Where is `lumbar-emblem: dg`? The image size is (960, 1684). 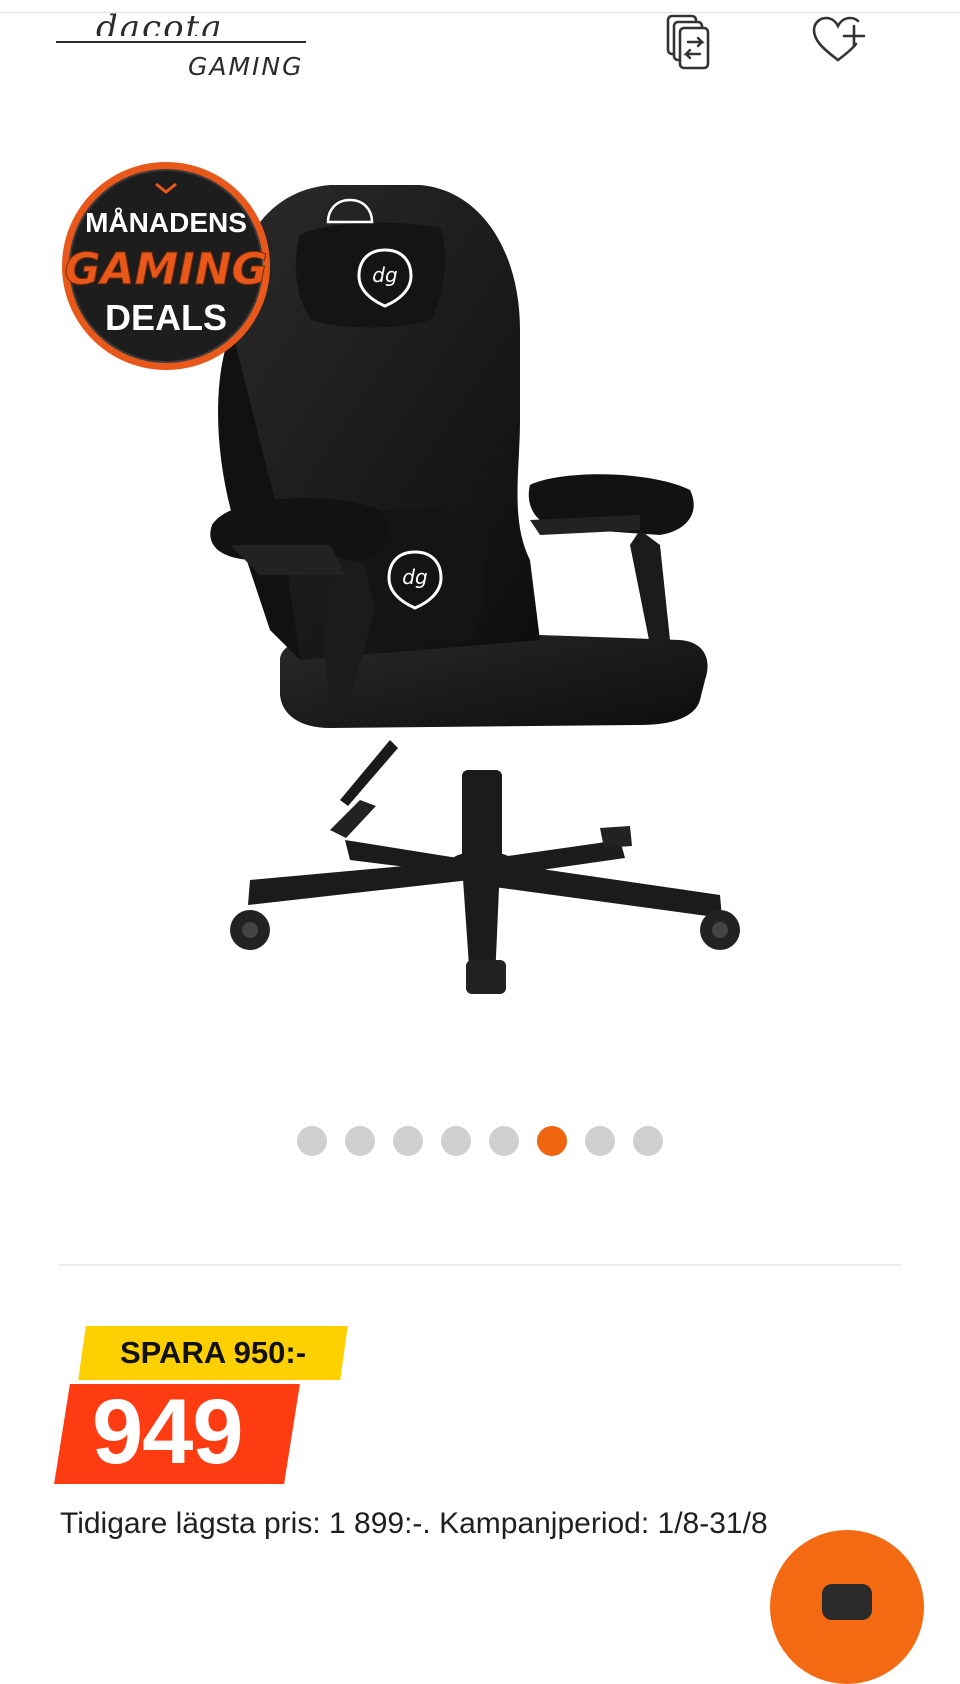 lumbar-emblem: dg is located at coordinates (414, 577).